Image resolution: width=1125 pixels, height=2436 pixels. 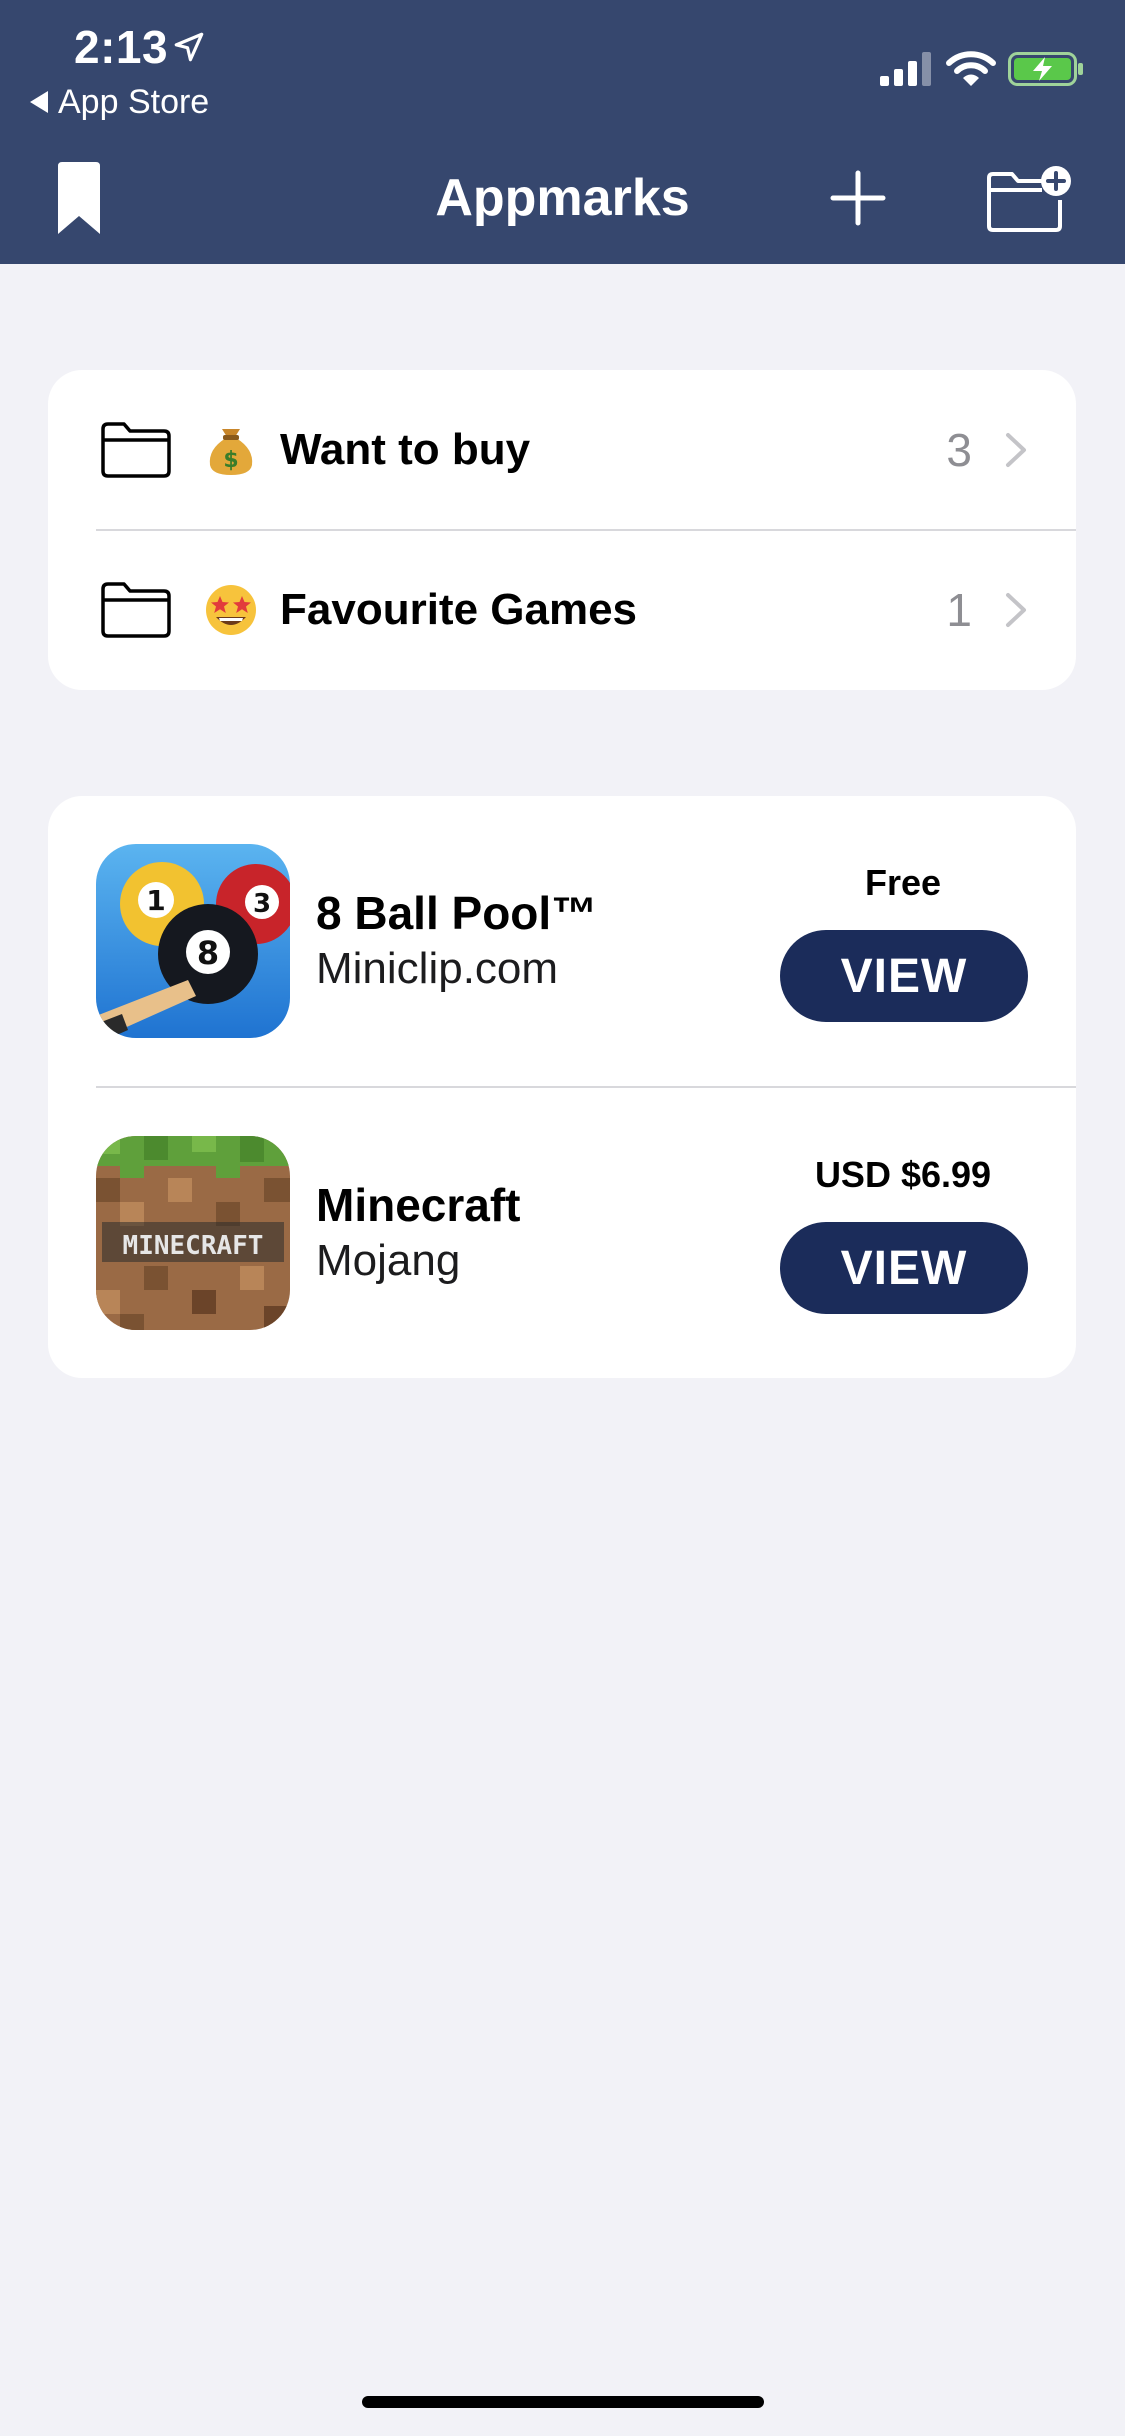 I want to click on home-indicator, so click(x=563, y=2402).